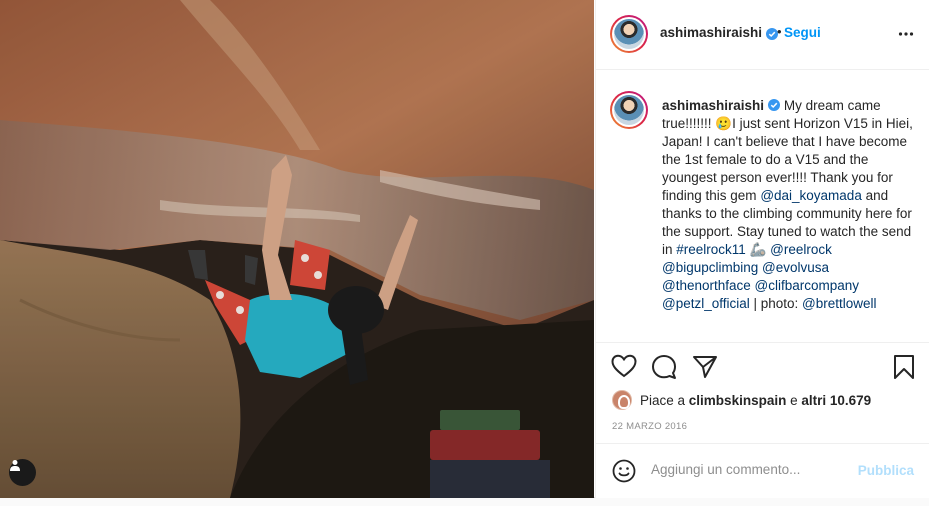  I want to click on comment-composer: Pubblica, so click(762, 470).